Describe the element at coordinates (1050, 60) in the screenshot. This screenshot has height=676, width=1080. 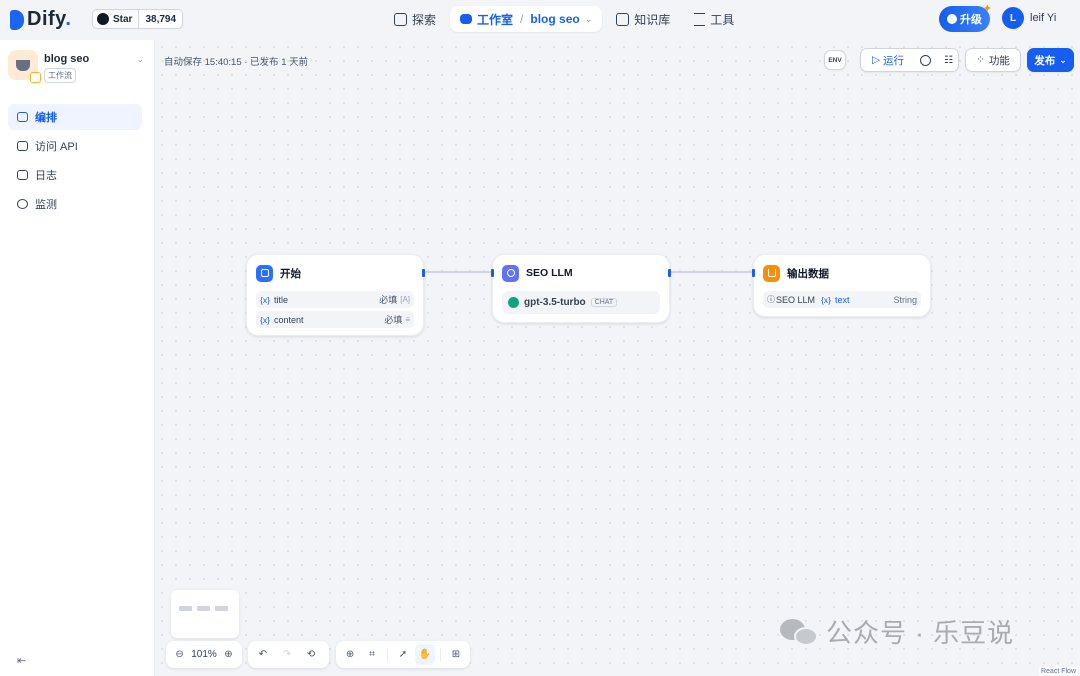
I see `publish-button: 发布 ⌄` at that location.